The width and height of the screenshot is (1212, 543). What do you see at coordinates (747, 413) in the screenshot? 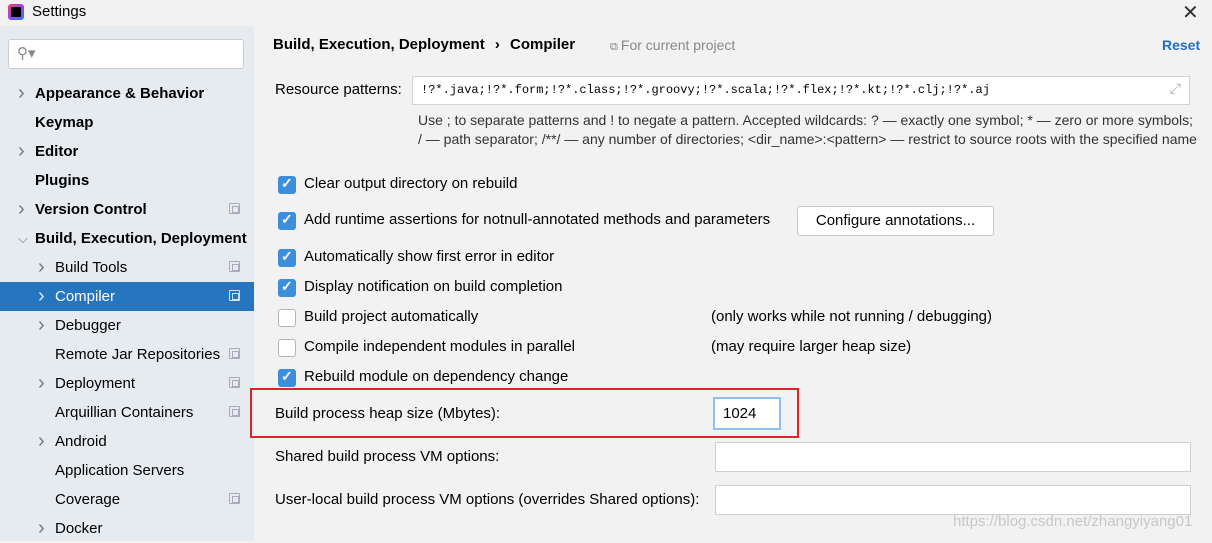
I see `heap-size-input: 1024` at bounding box center [747, 413].